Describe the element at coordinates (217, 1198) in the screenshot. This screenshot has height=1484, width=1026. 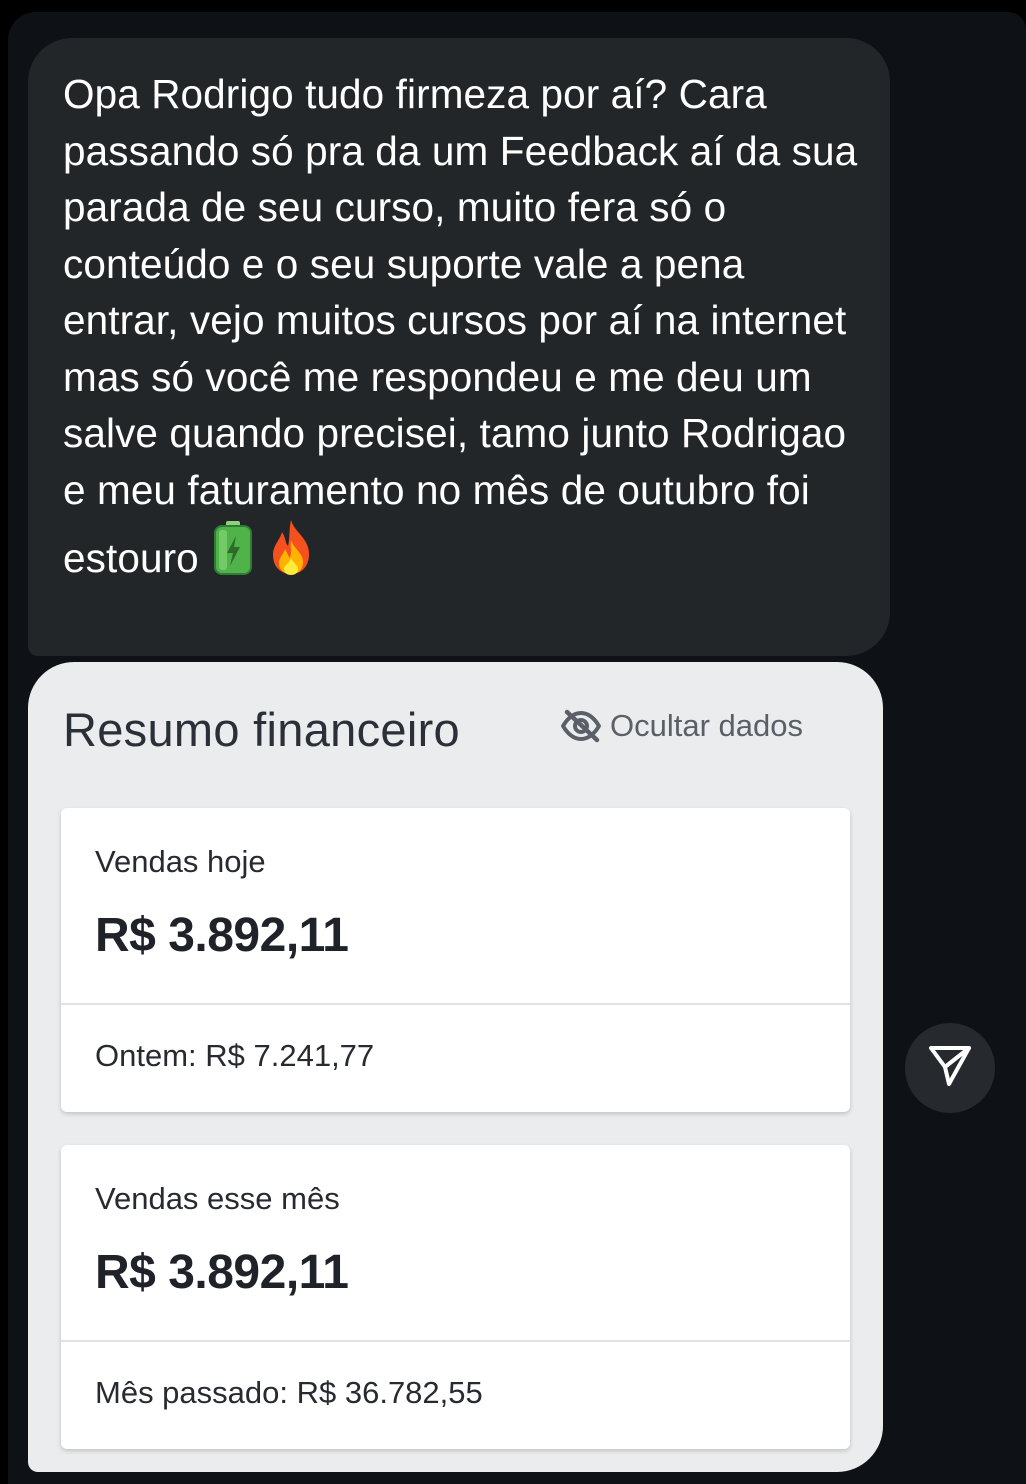
I see `month-sales-label: Vendas esse mês` at that location.